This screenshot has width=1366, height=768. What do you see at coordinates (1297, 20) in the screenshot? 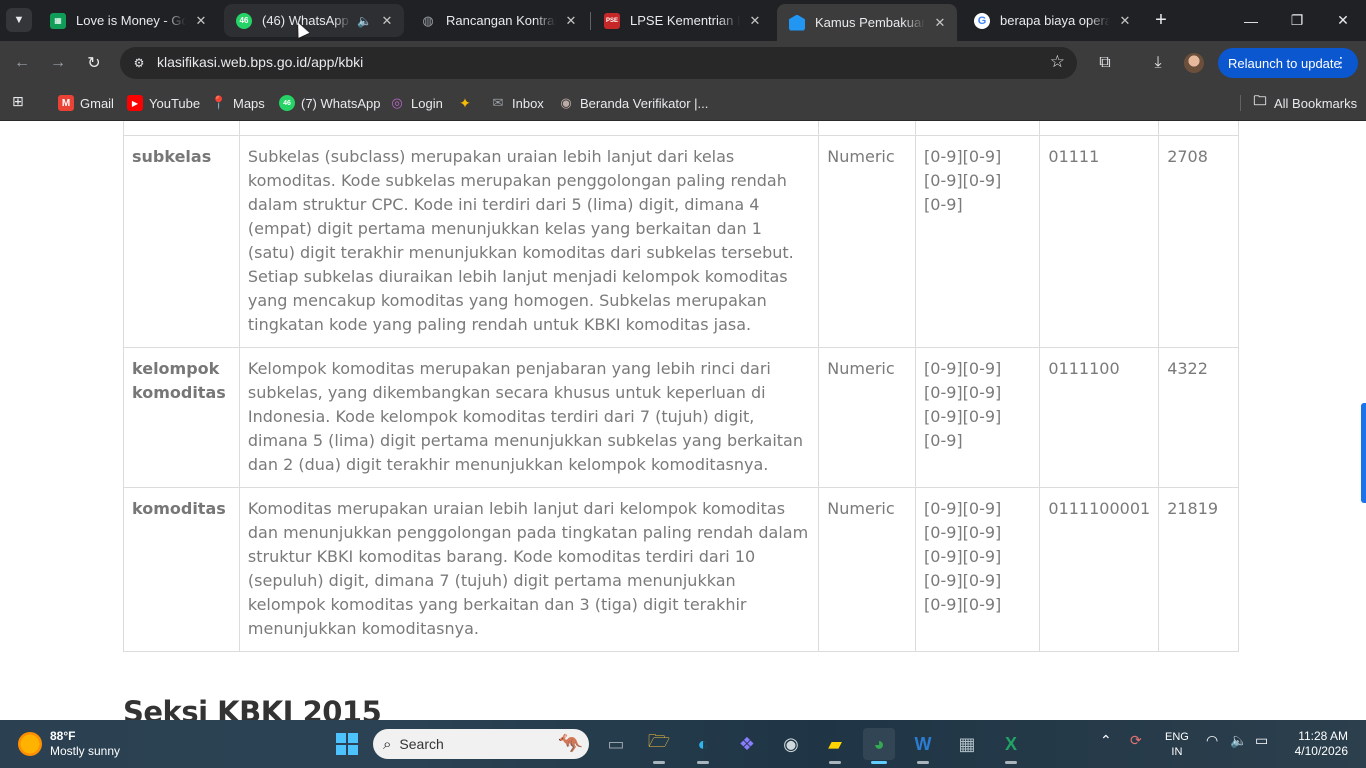
I see `restore-button: ❐` at bounding box center [1297, 20].